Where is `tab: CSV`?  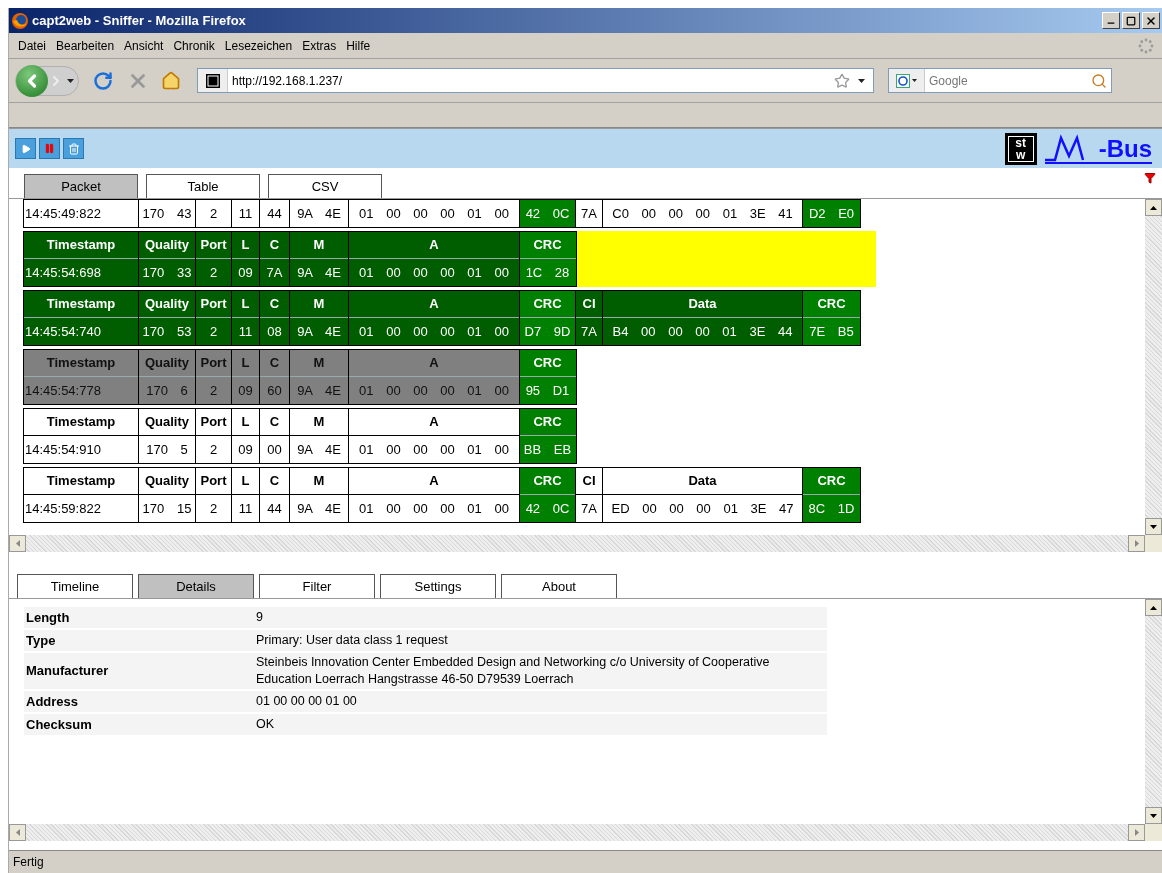 tab: CSV is located at coordinates (325, 186).